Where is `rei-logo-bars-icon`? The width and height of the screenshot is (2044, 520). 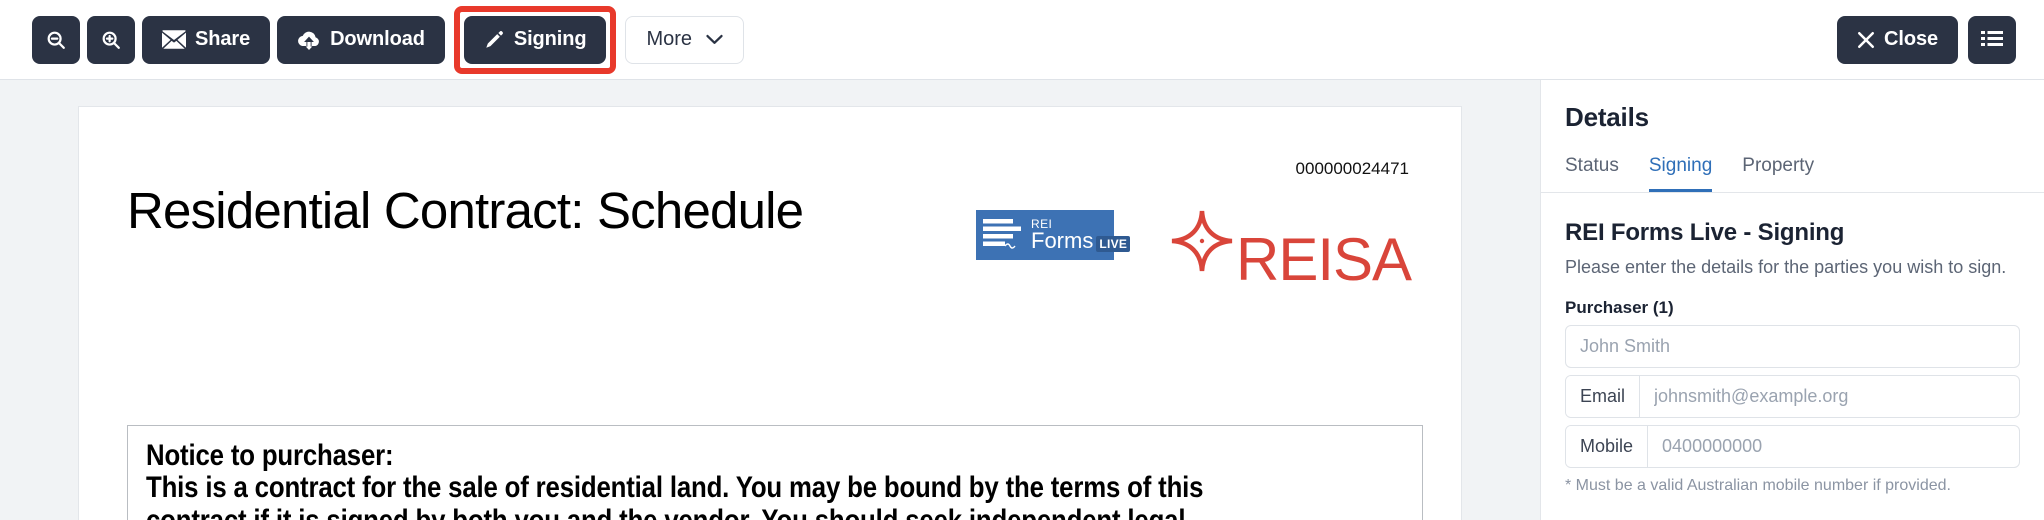
rei-logo-bars-icon is located at coordinates (1005, 235).